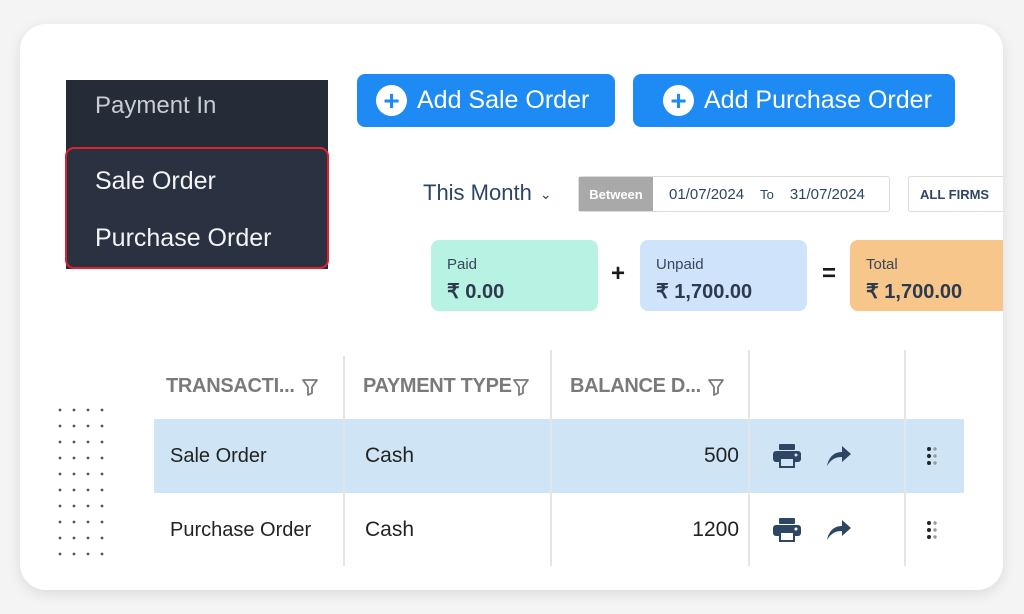 This screenshot has width=1024, height=614. I want to click on chevron-down-icon: ⌄, so click(545, 193).